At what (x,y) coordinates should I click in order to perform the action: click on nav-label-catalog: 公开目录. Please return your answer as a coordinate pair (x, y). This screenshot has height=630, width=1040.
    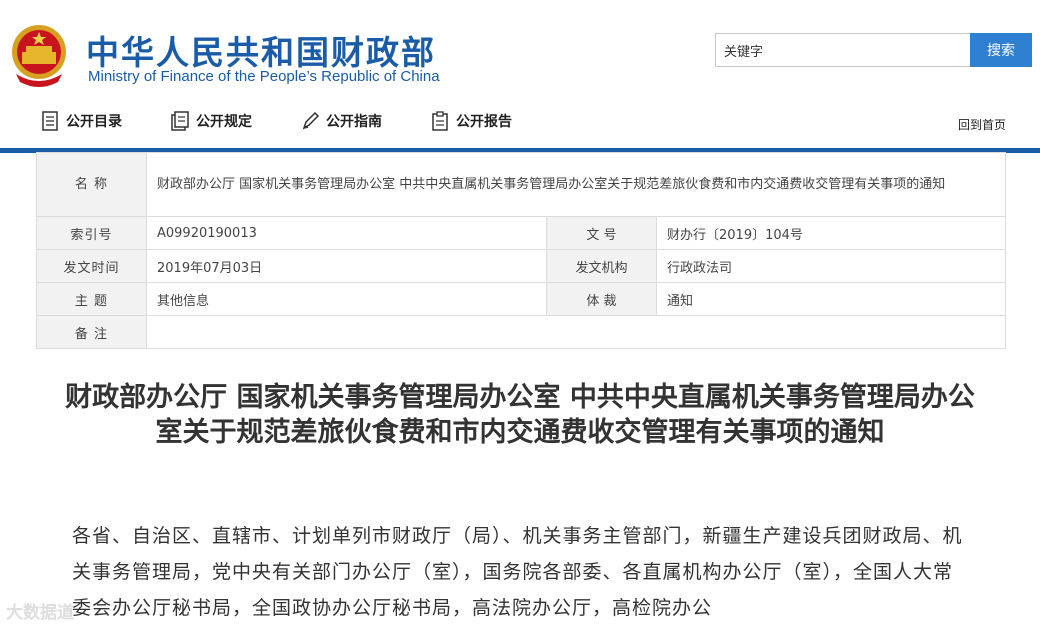
    Looking at the image, I should click on (94, 122).